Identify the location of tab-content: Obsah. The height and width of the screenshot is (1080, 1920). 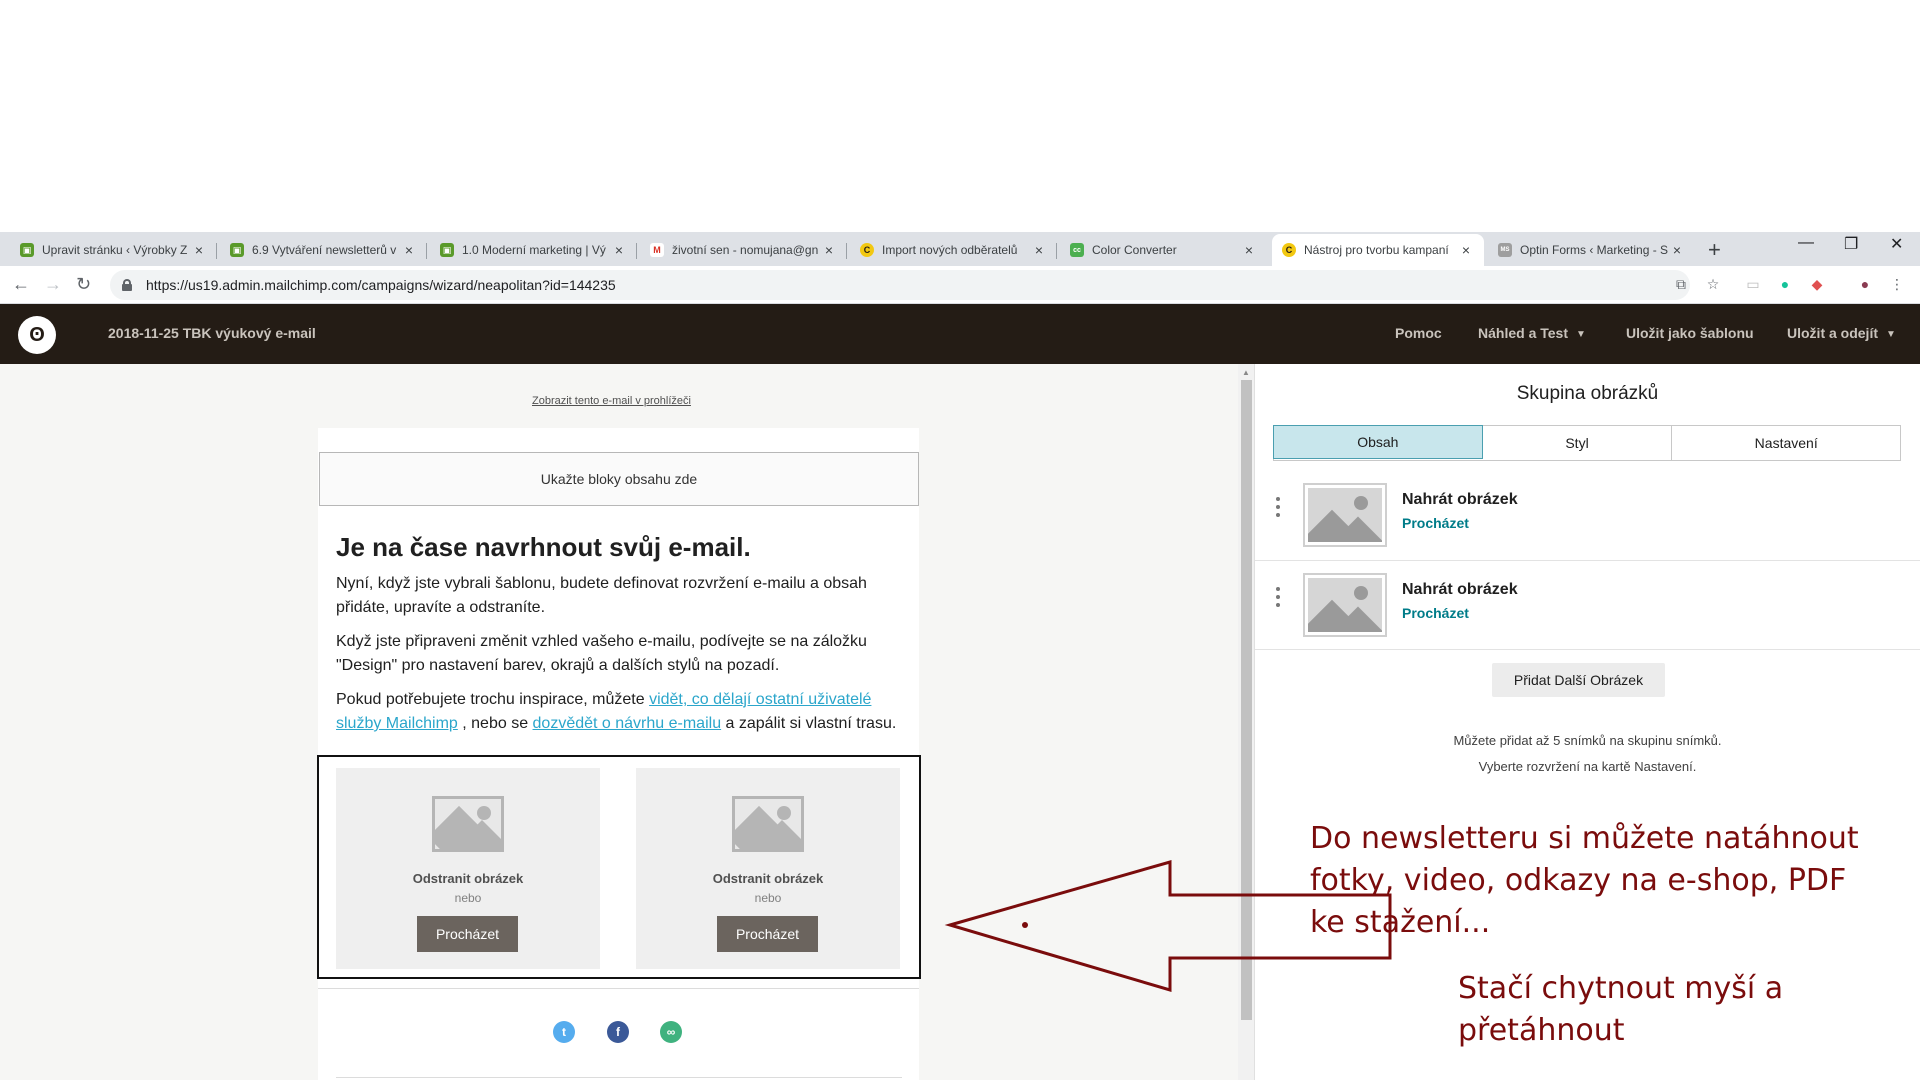
(1378, 442).